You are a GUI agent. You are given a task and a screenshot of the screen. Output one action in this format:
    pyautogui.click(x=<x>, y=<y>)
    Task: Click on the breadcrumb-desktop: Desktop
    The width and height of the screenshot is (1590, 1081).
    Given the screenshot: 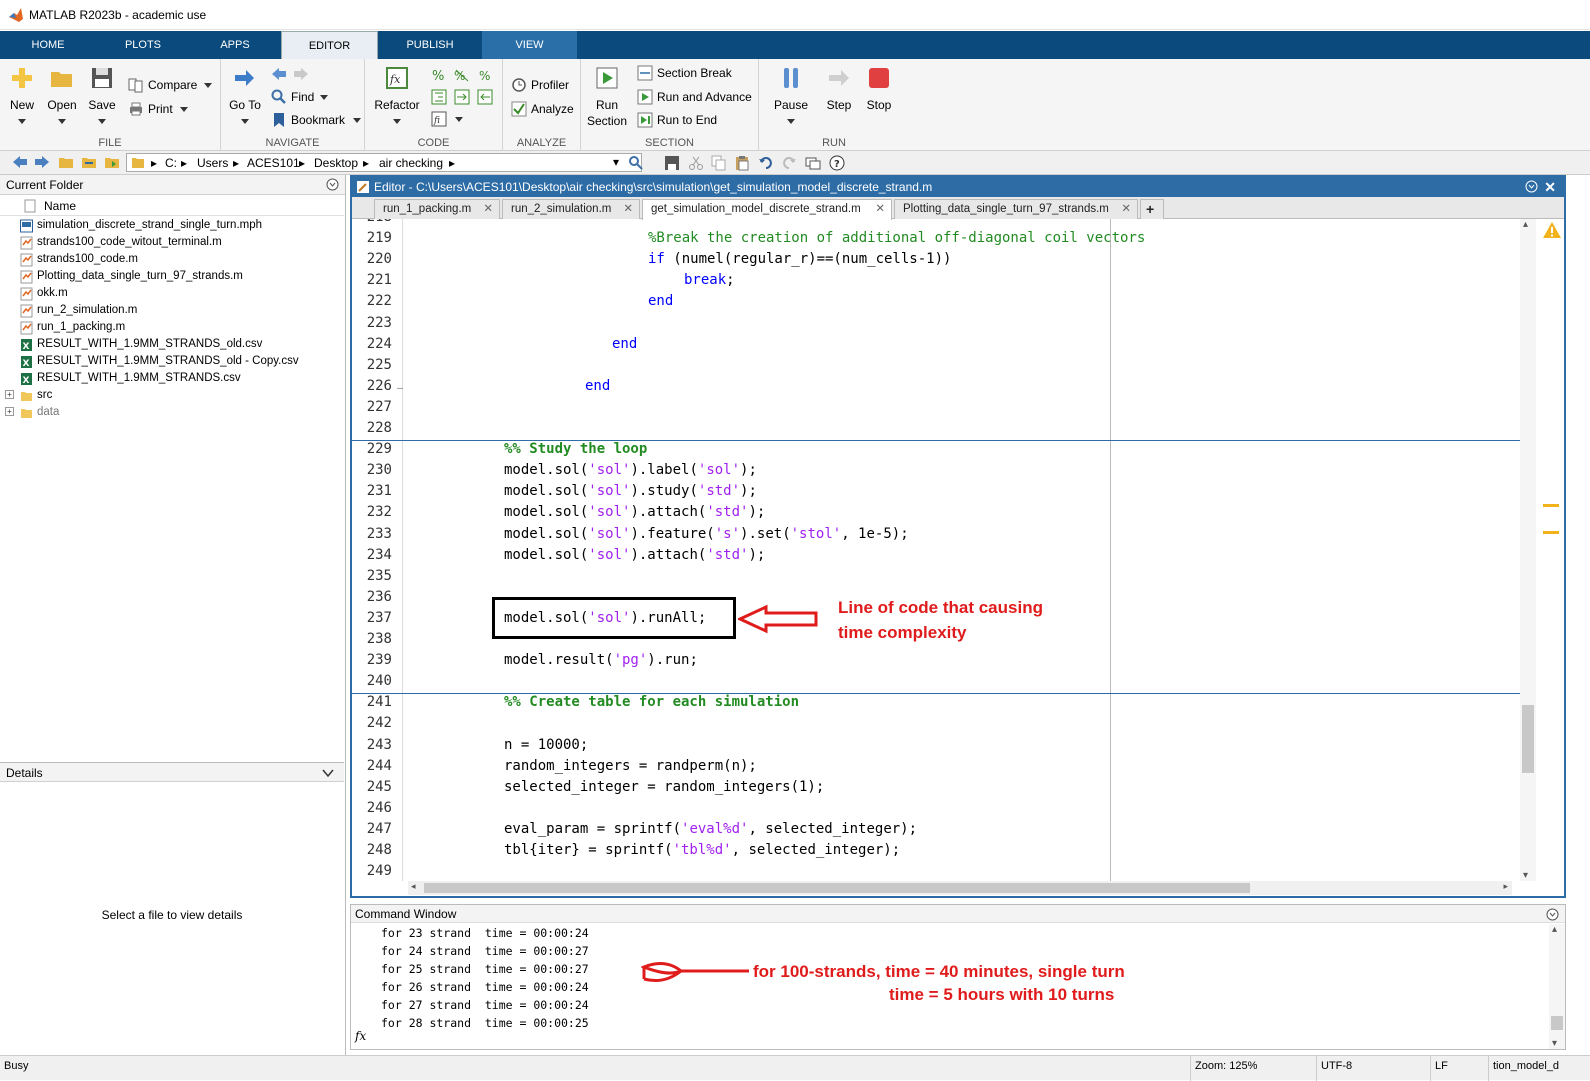 What is the action you would take?
    pyautogui.click(x=336, y=163)
    